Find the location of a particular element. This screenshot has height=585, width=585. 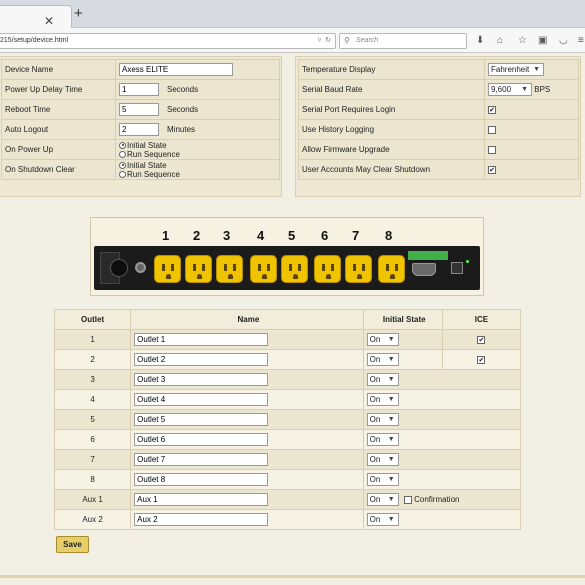

shutdown-initial-state-radio: Initial State is located at coordinates (197, 165).